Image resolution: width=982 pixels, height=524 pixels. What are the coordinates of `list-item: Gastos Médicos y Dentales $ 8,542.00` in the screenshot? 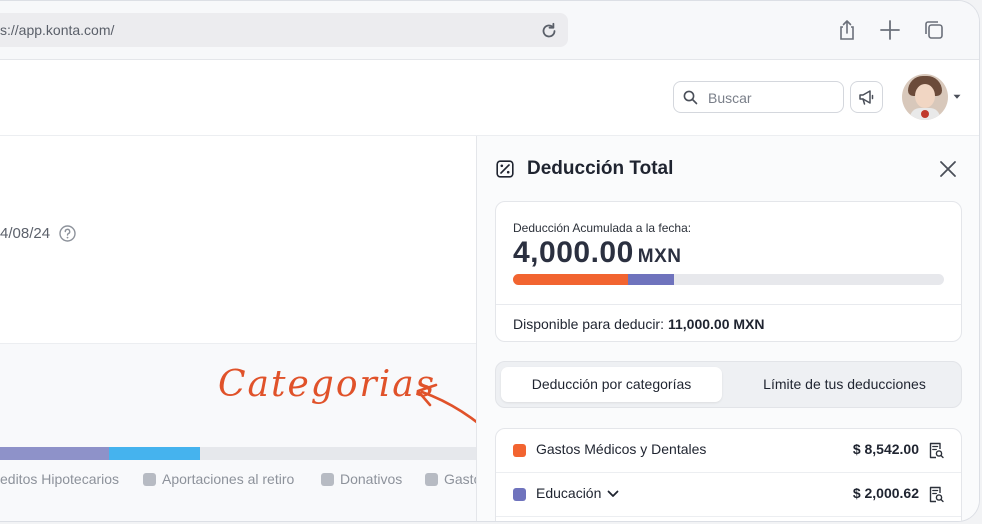 It's located at (728, 451).